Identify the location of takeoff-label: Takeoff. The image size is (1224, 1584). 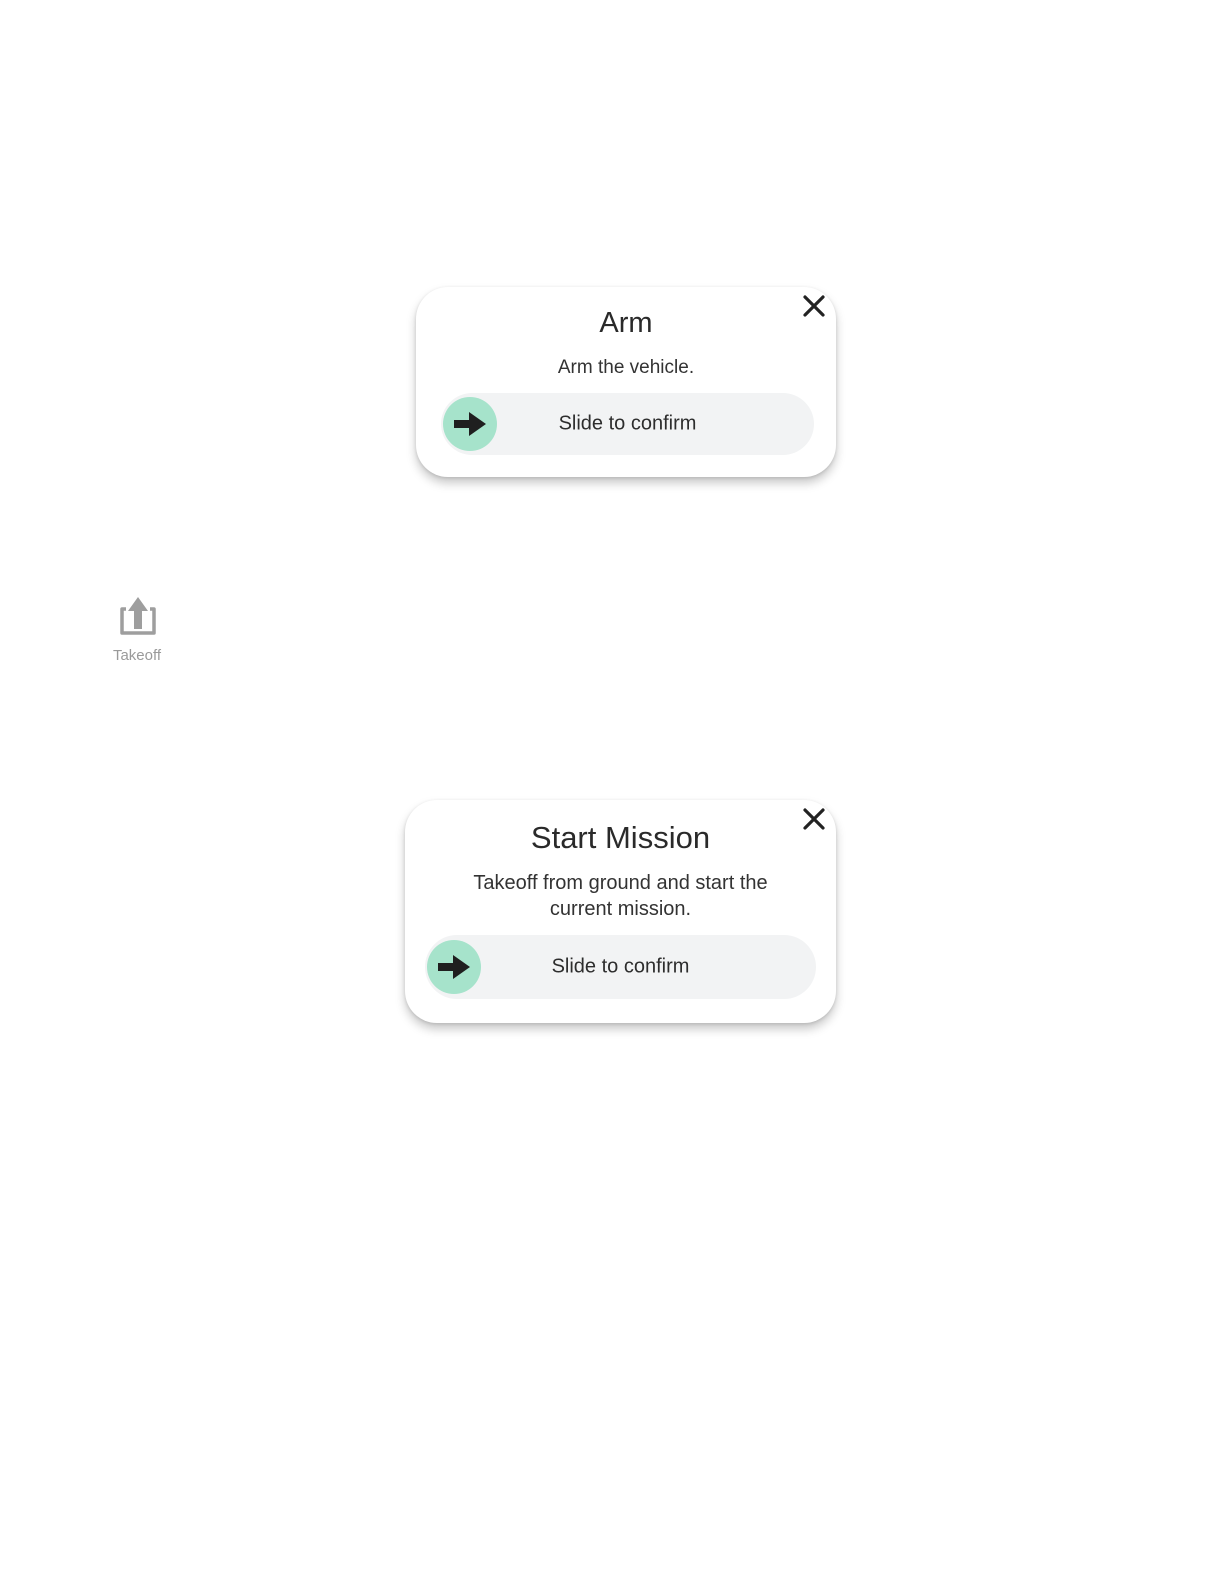
(137, 655).